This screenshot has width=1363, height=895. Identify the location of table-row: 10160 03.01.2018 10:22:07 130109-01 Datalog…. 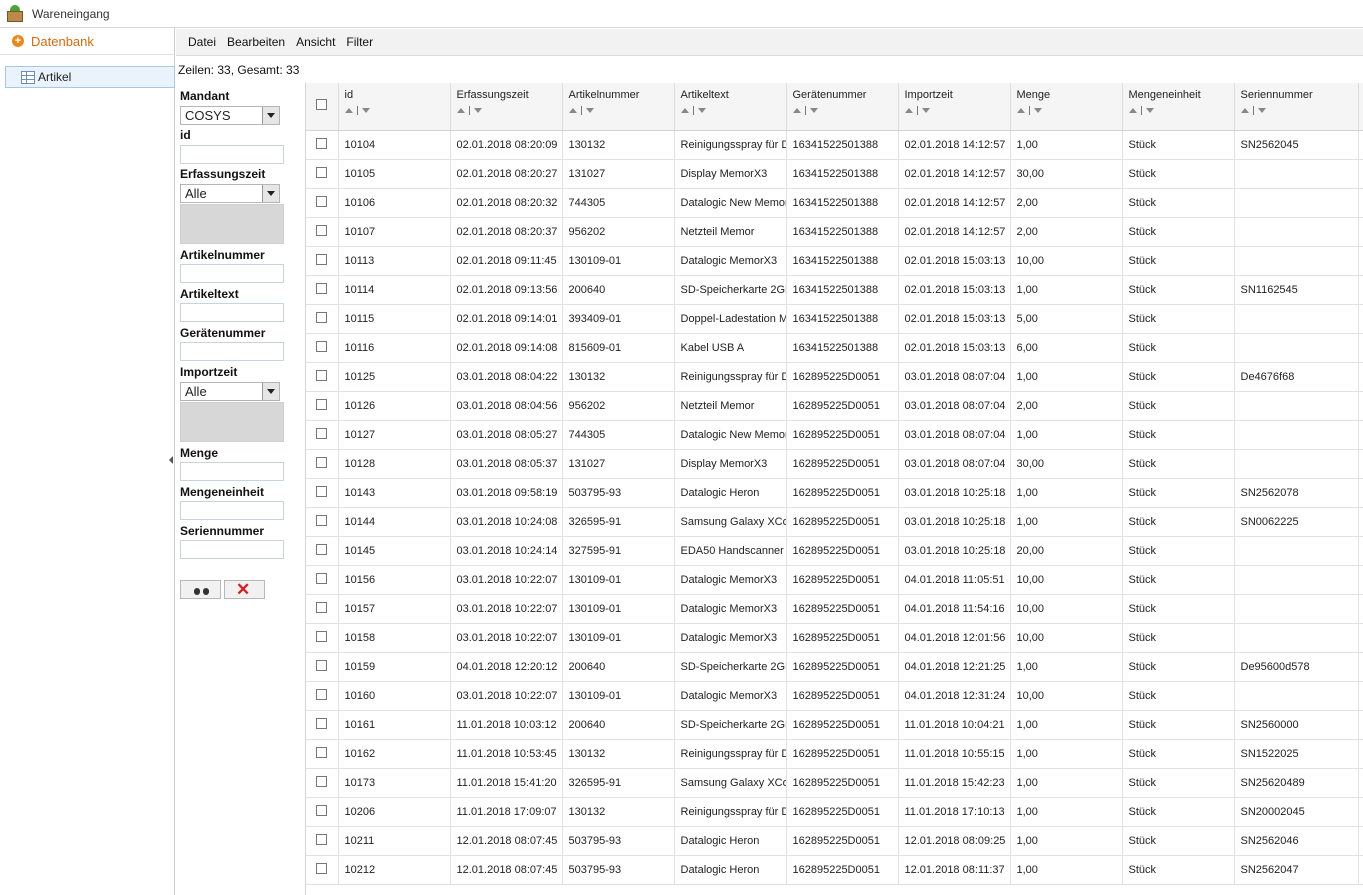
(834, 696).